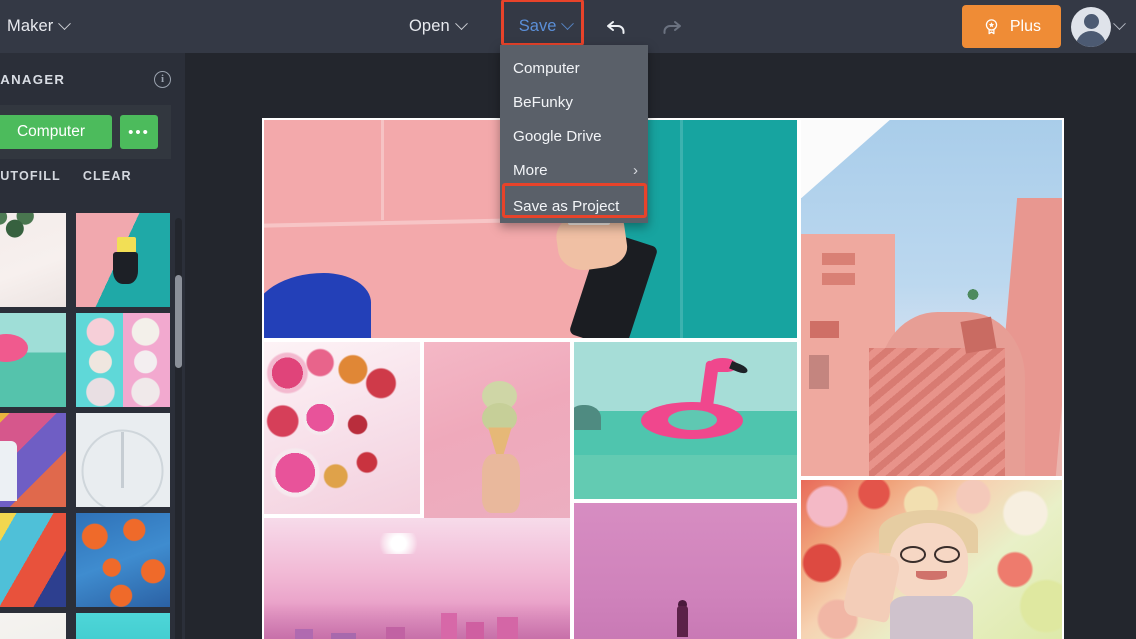 The width and height of the screenshot is (1136, 639). Describe the element at coordinates (635, 170) in the screenshot. I see `chevron-right-icon: ›` at that location.